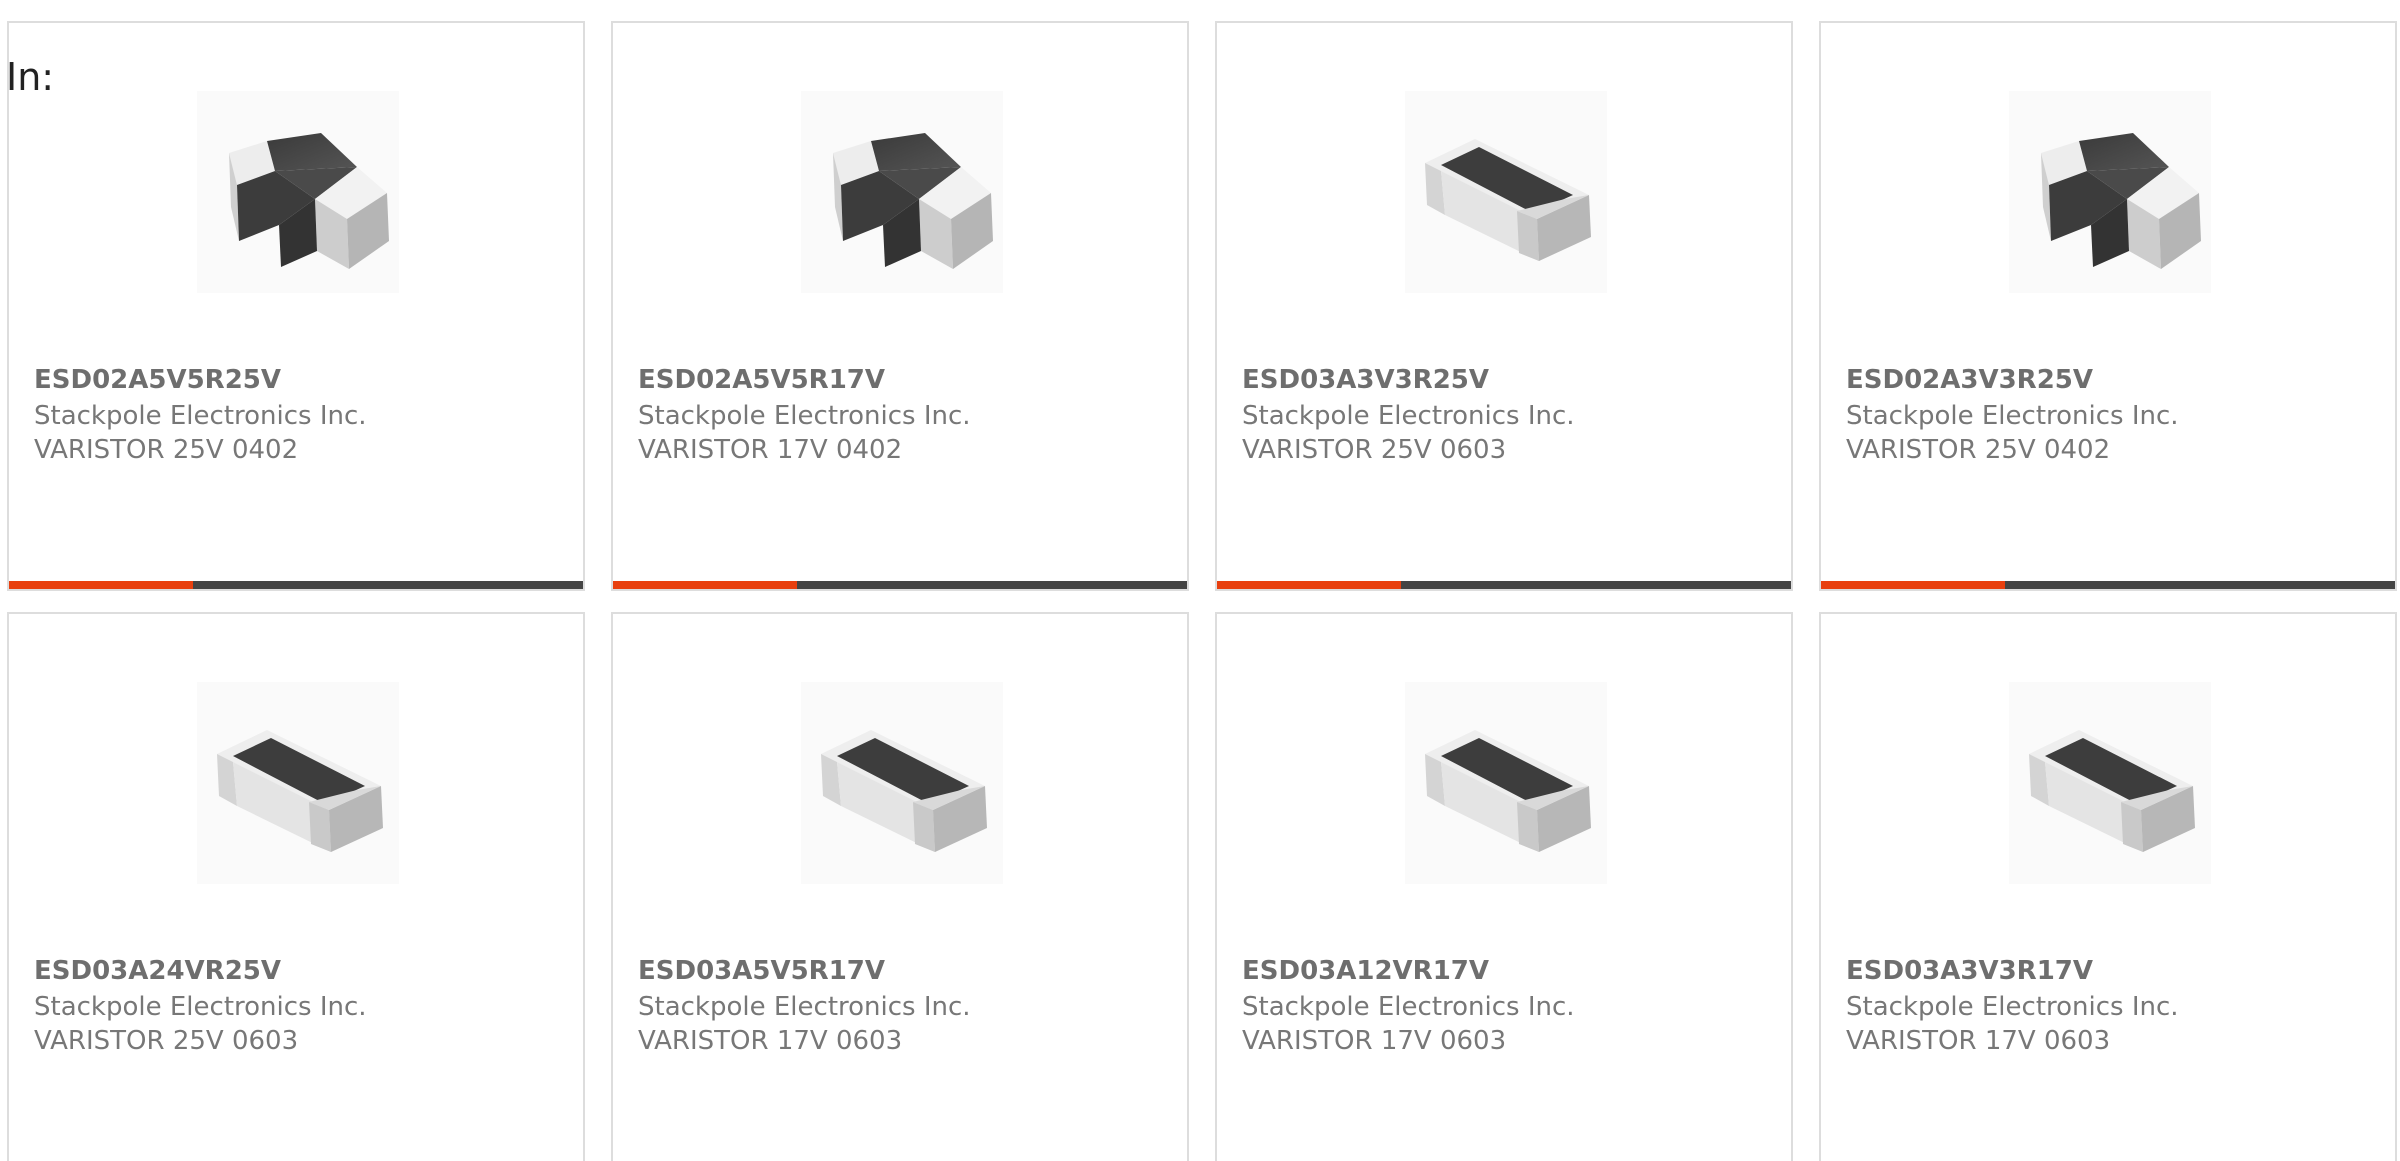 The width and height of the screenshot is (2400, 1161). I want to click on part-number-link: ESD03A5V5R17V, so click(761, 971).